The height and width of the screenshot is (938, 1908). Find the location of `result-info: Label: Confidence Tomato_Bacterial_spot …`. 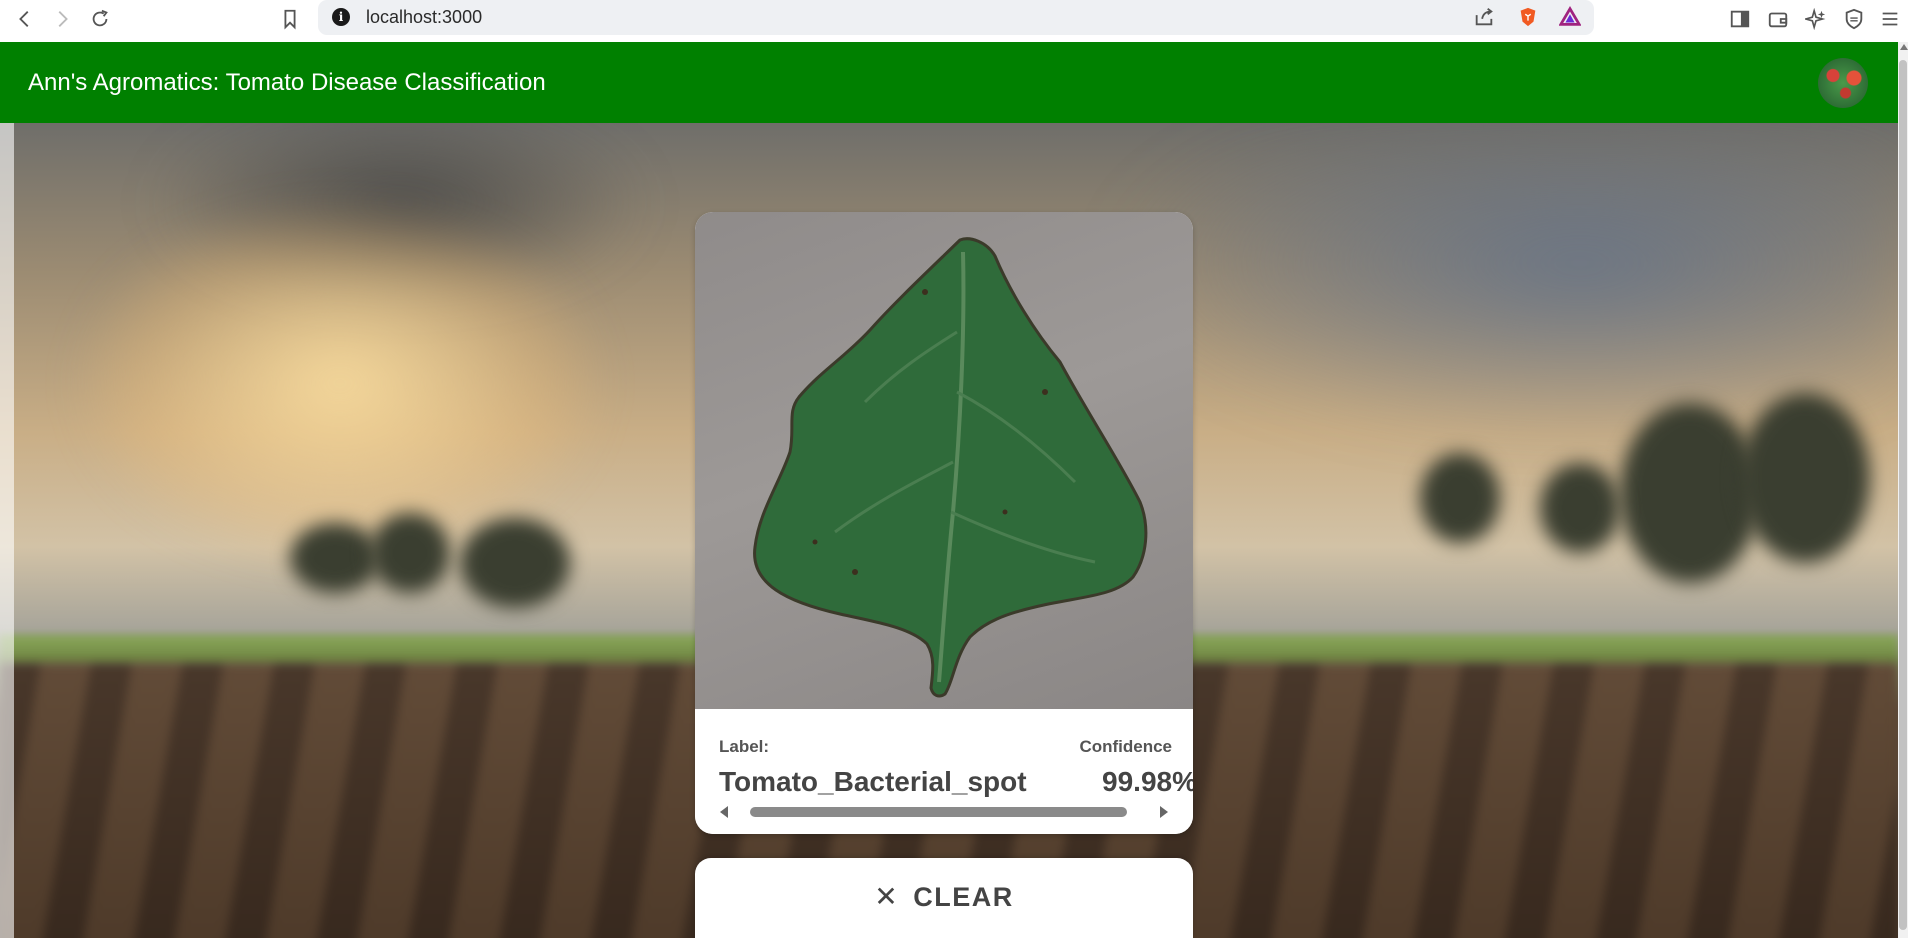

result-info: Label: Confidence Tomato_Bacterial_spot … is located at coordinates (944, 771).